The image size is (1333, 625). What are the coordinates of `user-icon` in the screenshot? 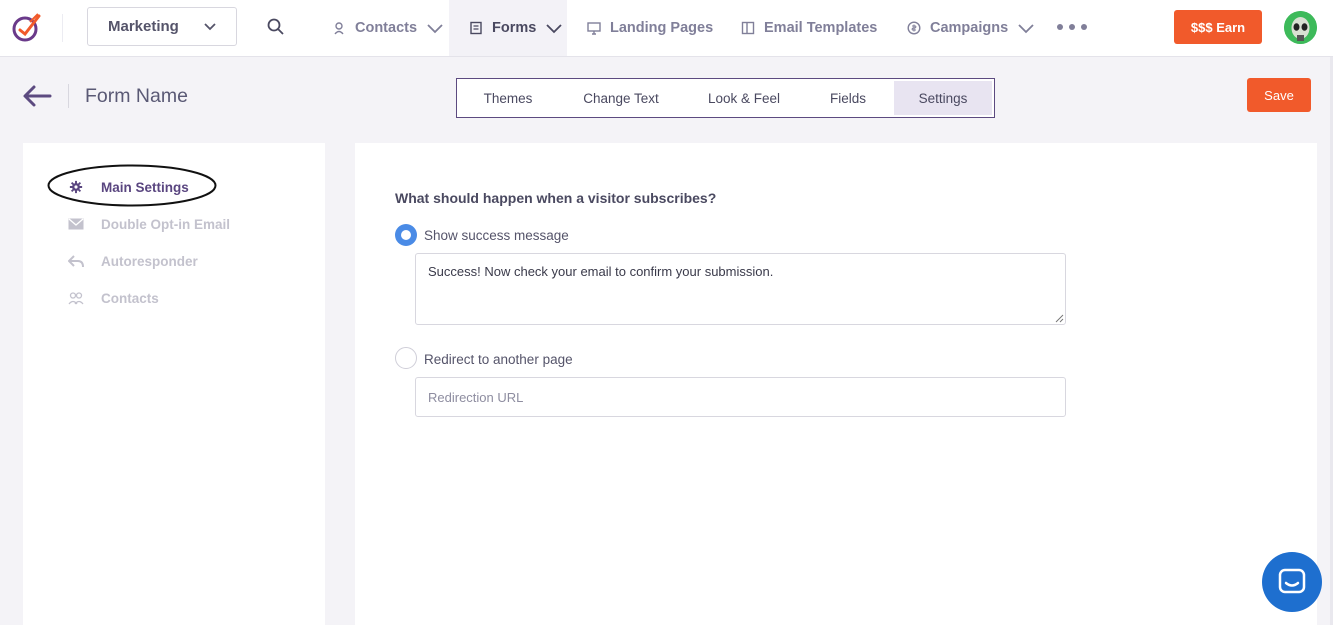 It's located at (339, 28).